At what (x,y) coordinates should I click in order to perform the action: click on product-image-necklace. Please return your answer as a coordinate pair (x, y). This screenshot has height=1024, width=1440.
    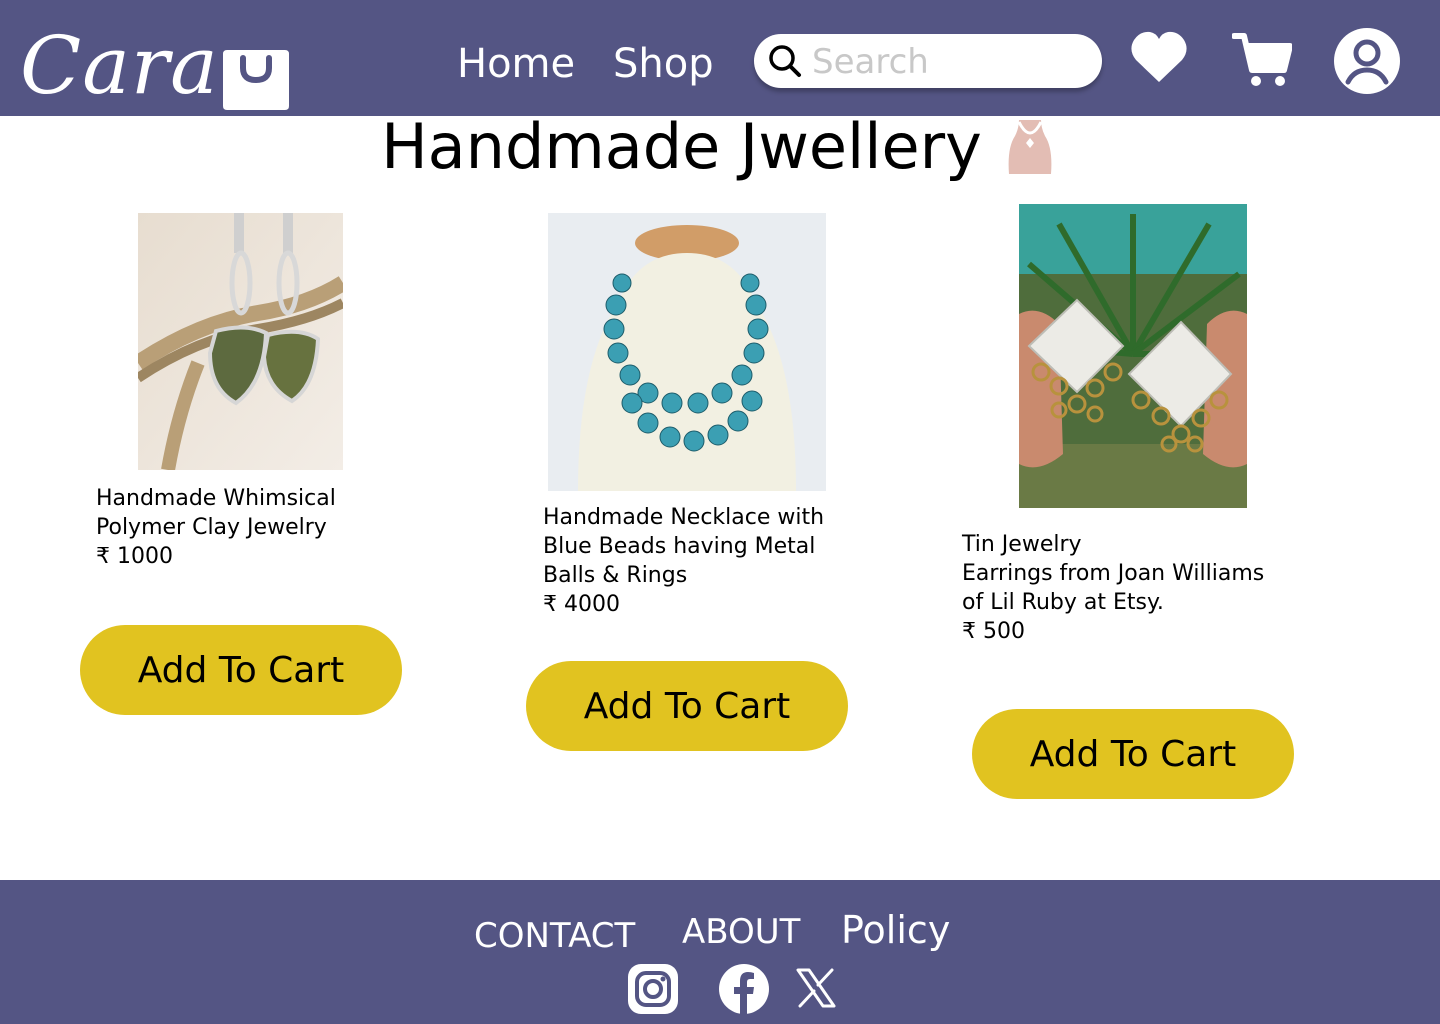
    Looking at the image, I should click on (687, 352).